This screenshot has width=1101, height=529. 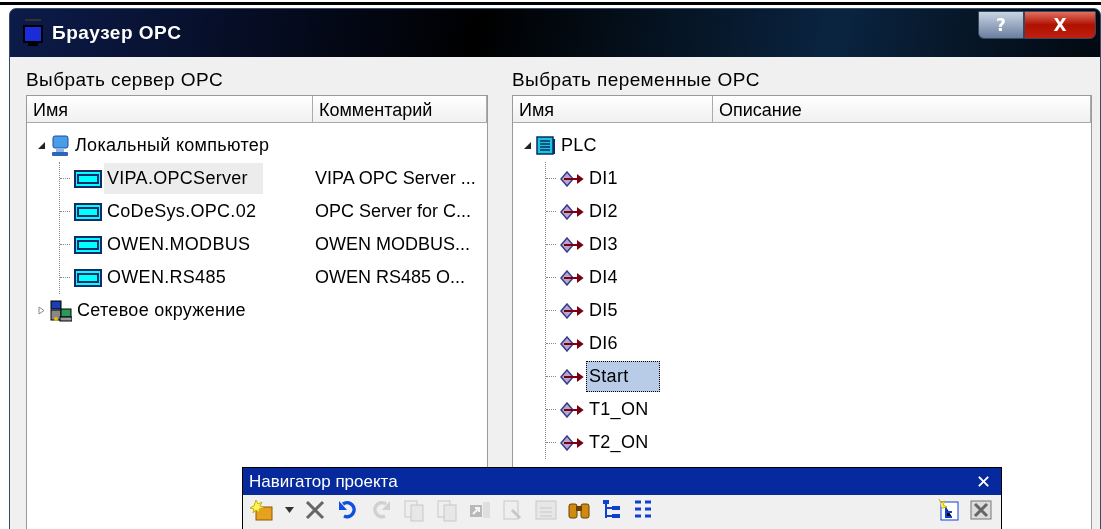 I want to click on plc-icon, so click(x=546, y=145).